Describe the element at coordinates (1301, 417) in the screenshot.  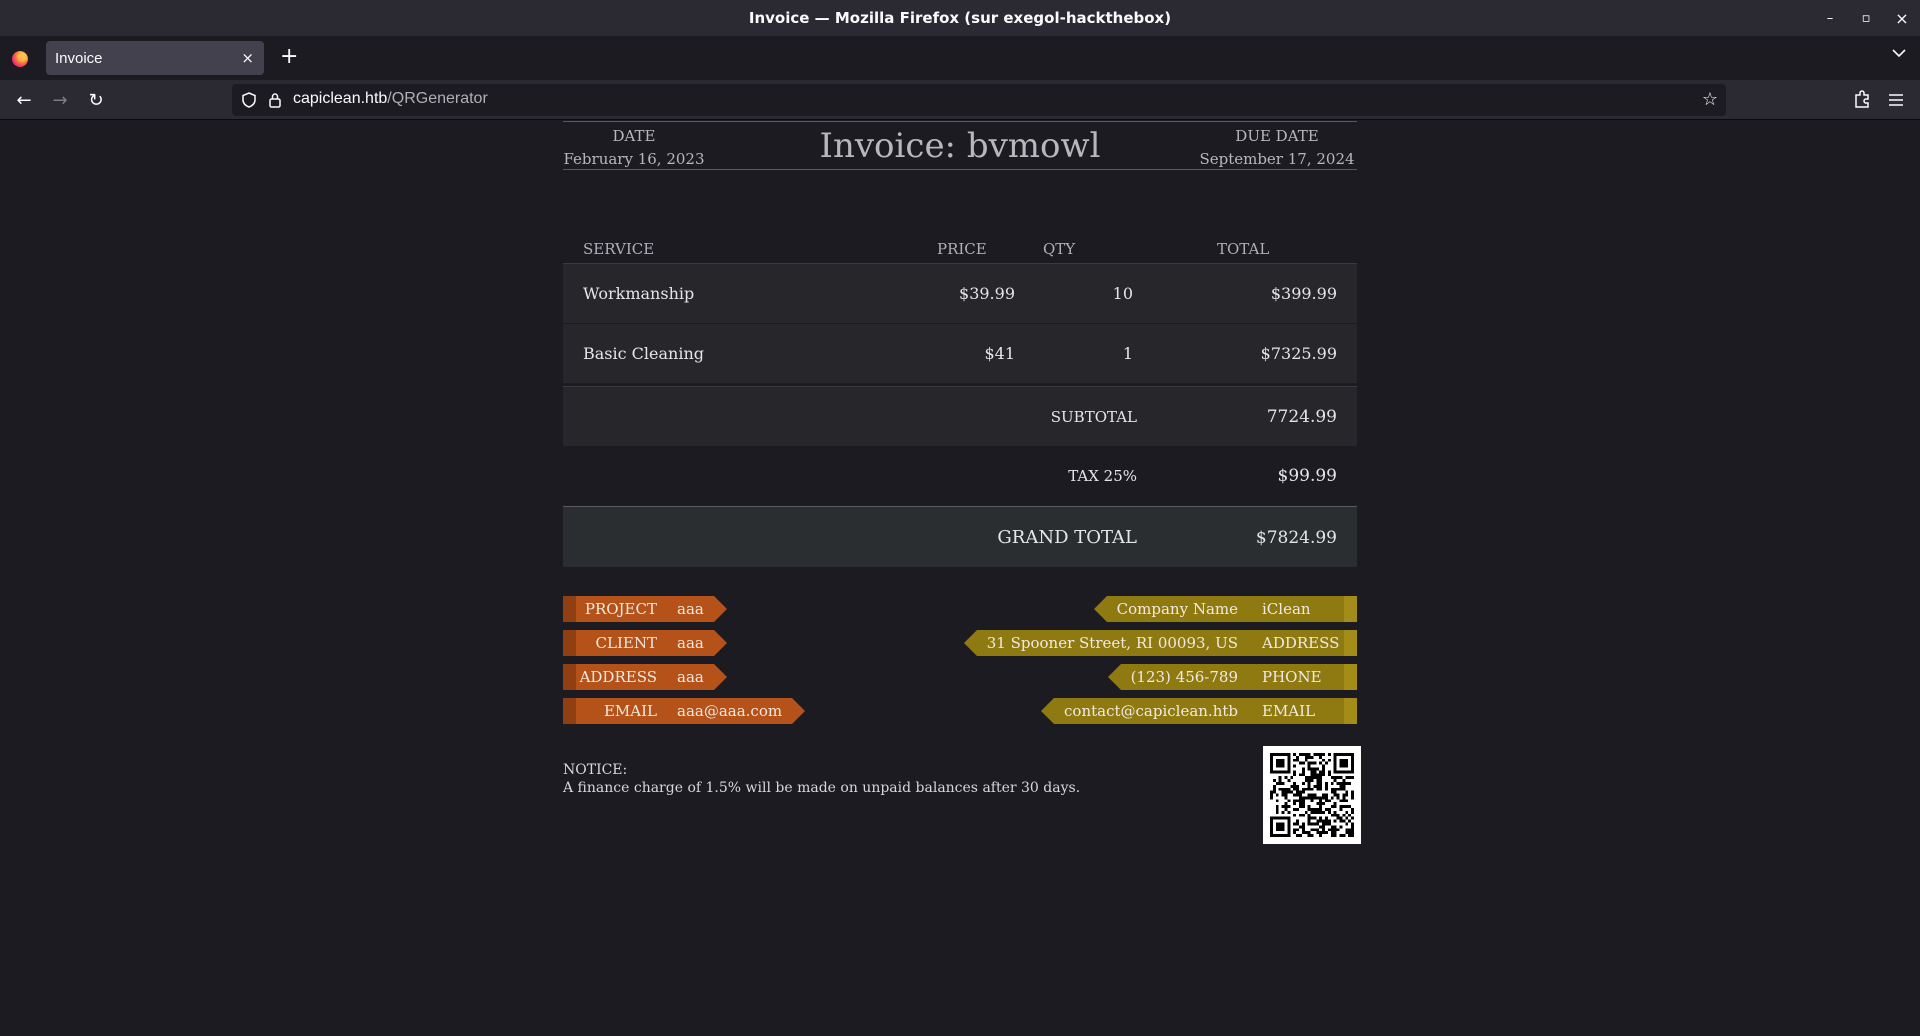
I see `subtotal-value: 7724.99` at that location.